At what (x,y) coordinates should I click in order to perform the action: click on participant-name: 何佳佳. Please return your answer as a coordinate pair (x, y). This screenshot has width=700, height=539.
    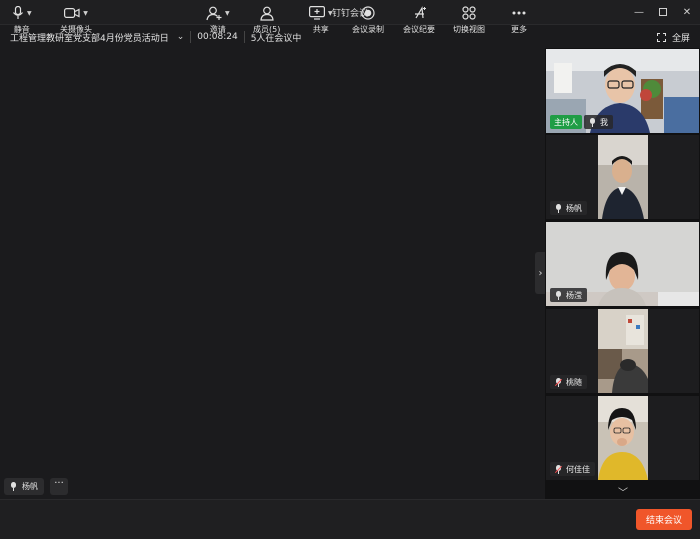
    Looking at the image, I should click on (578, 469).